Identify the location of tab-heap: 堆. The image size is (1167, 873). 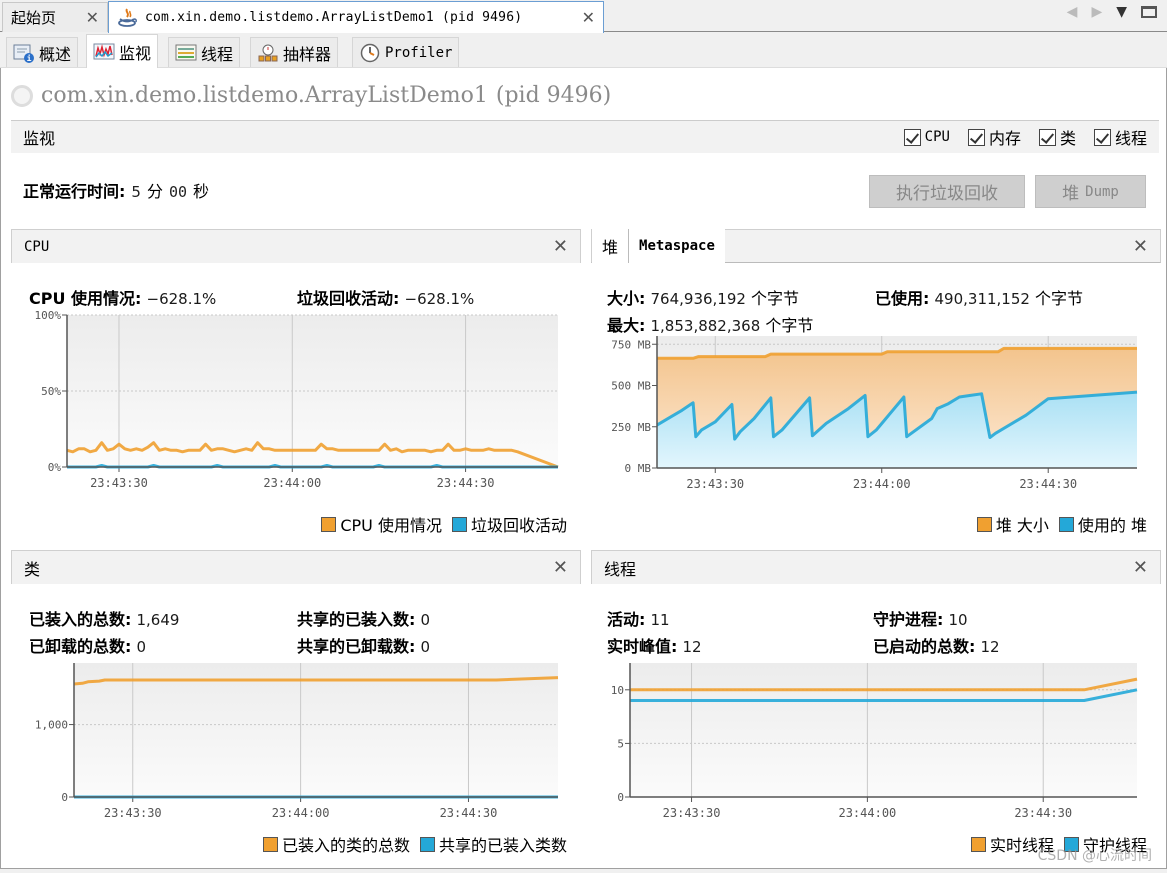
(611, 246).